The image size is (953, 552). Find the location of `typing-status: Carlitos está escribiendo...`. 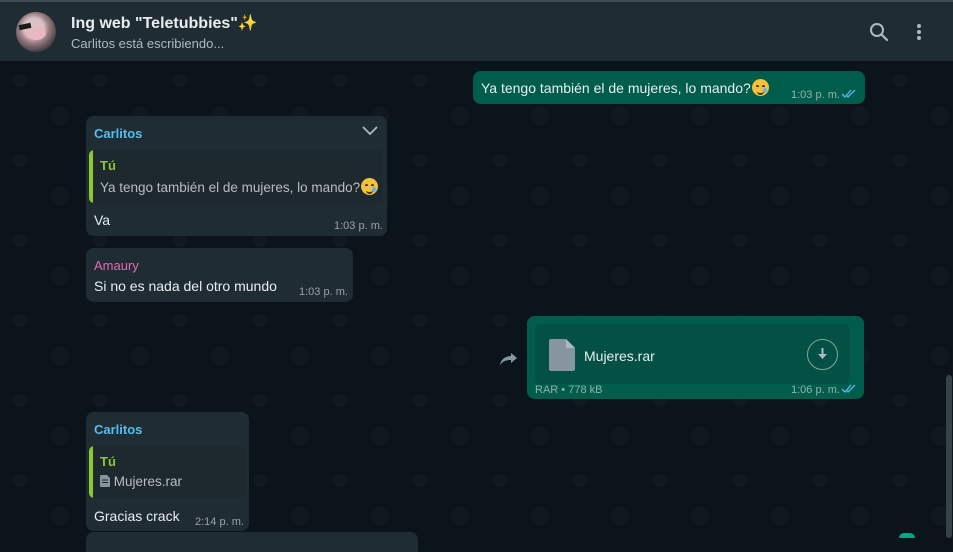

typing-status: Carlitos está escribiendo... is located at coordinates (148, 43).